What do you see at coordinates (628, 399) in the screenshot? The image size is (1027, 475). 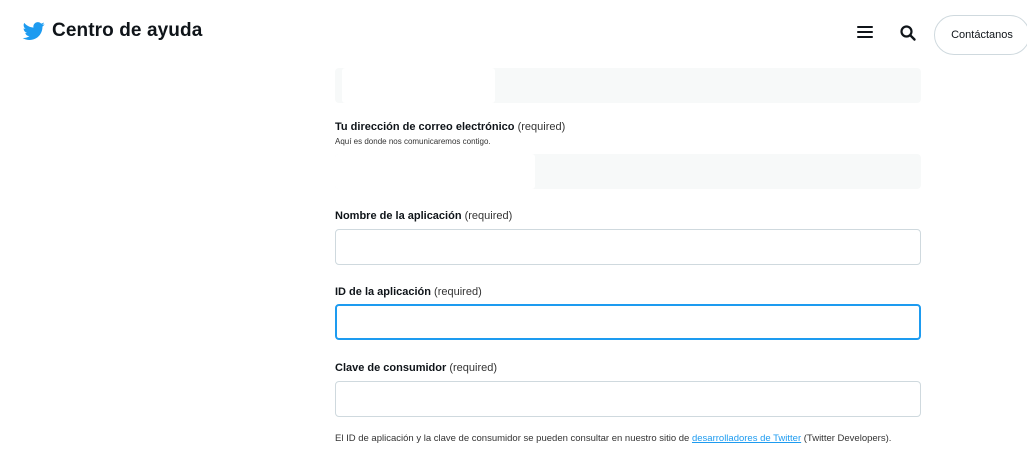 I see `consumer-key-input` at bounding box center [628, 399].